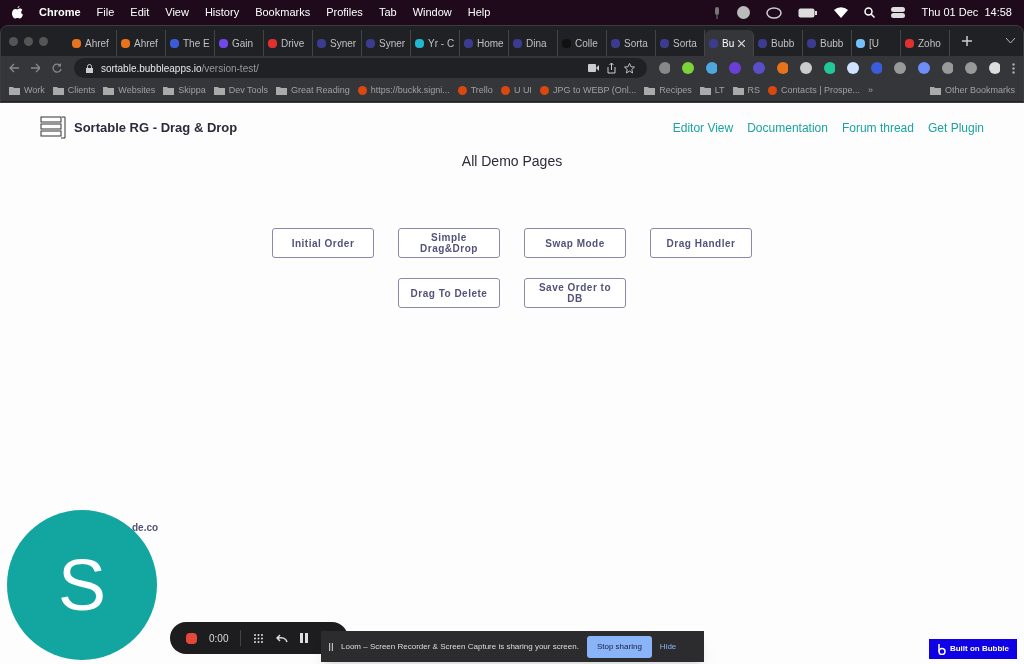  What do you see at coordinates (89, 68) in the screenshot?
I see `lock-icon` at bounding box center [89, 68].